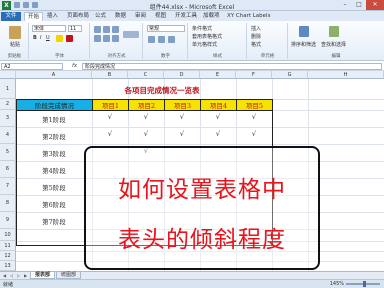  I want to click on align-center-icon, so click(106, 38).